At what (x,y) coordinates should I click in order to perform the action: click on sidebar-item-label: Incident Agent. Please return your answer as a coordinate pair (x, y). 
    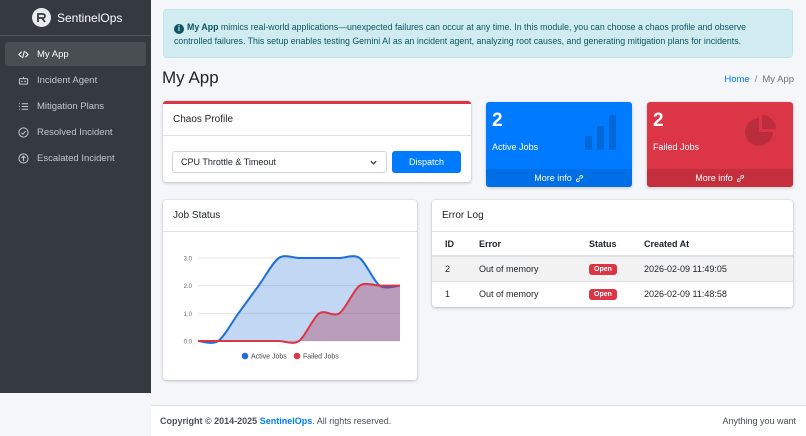
    Looking at the image, I should click on (67, 80).